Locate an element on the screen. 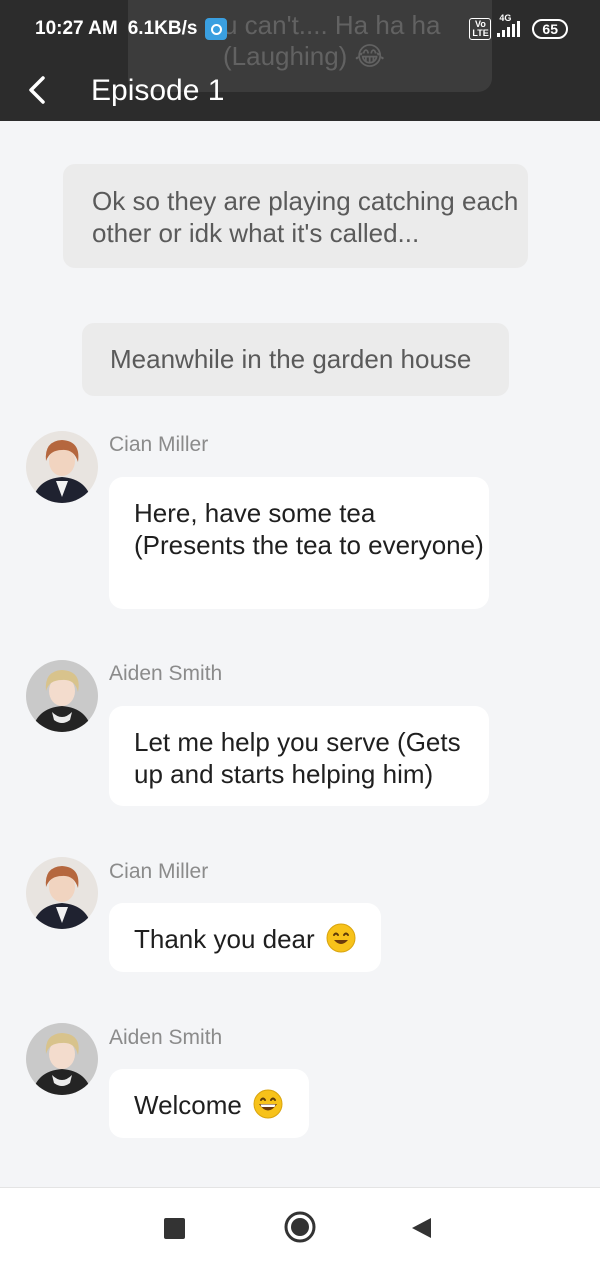 The height and width of the screenshot is (1267, 600). message-text: Thank you dear is located at coordinates (224, 939).